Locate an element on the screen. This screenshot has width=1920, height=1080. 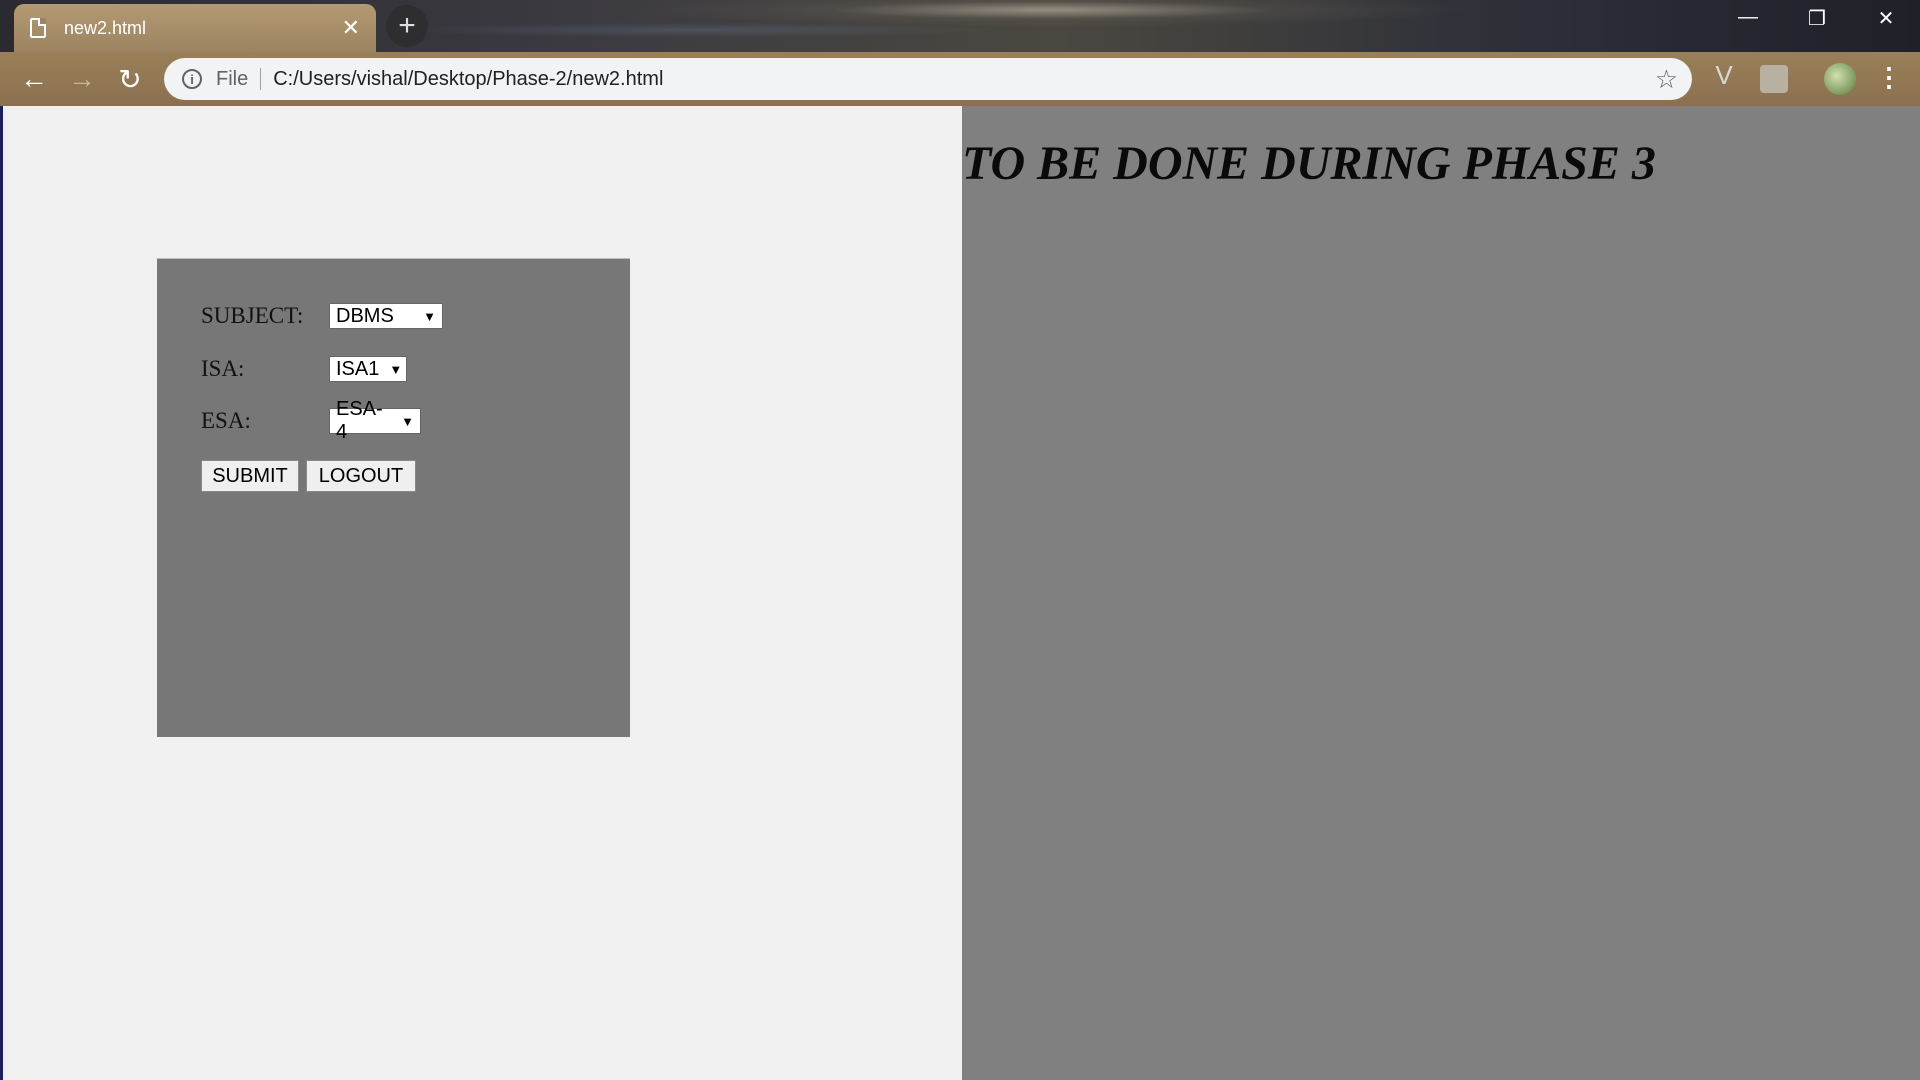
subject-select: DBMS ▼ is located at coordinates (386, 316).